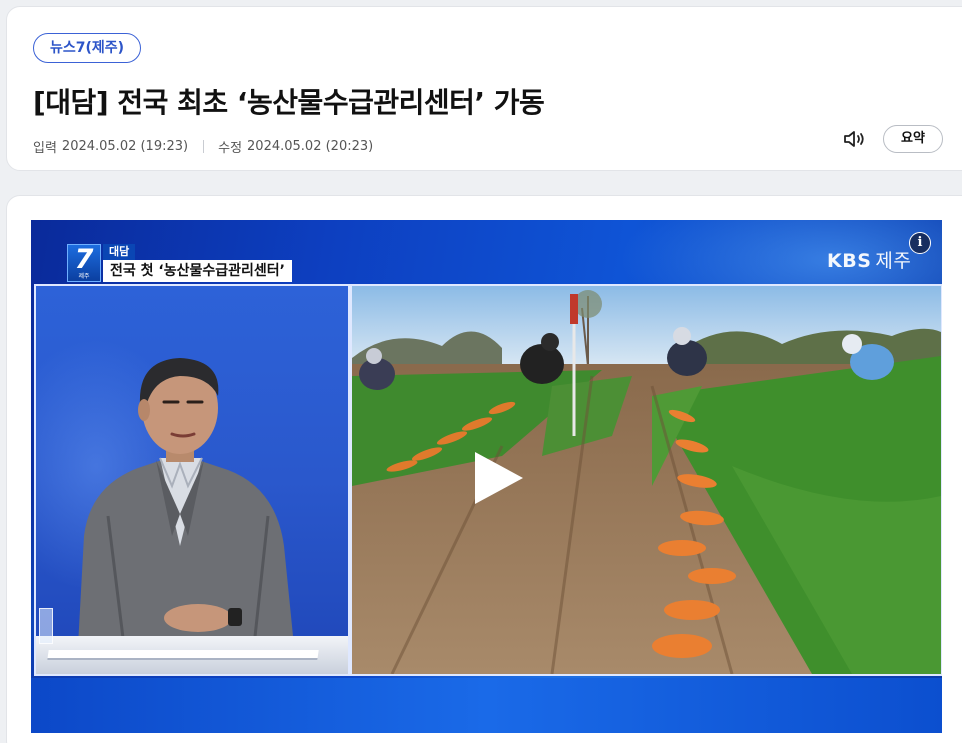 The image size is (962, 743). Describe the element at coordinates (893, 261) in the screenshot. I see `broadcaster-region: 제주` at that location.